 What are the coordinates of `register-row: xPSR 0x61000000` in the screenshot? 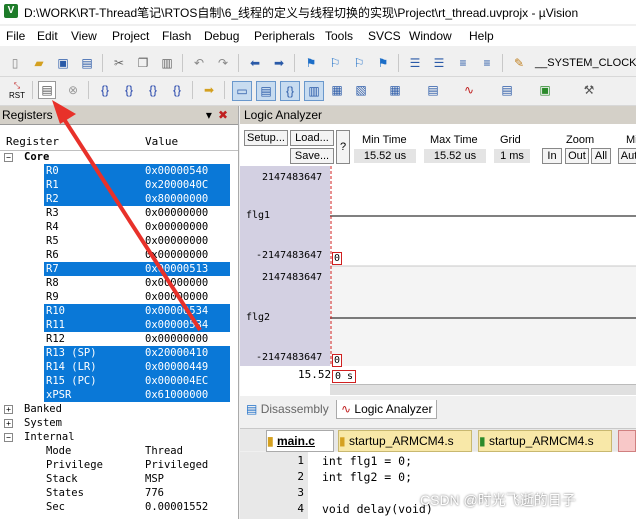 It's located at (137, 395).